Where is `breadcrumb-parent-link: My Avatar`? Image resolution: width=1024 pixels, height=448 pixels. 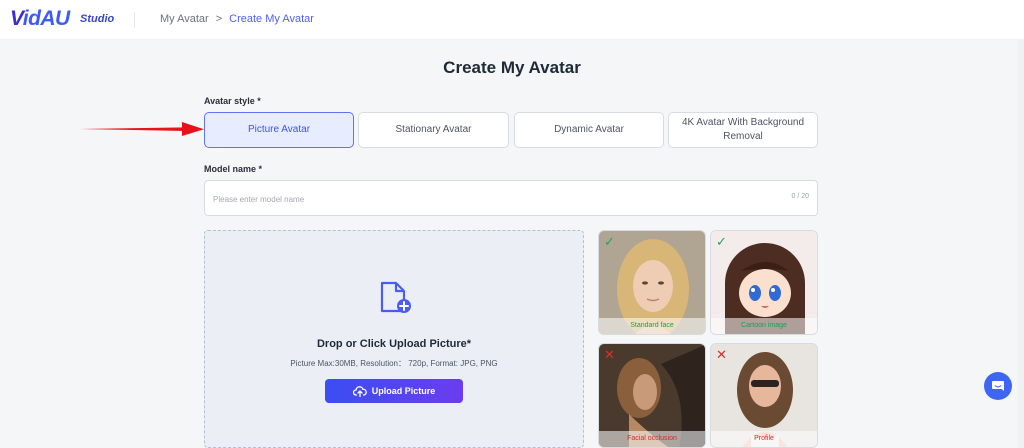
breadcrumb-parent-link: My Avatar is located at coordinates (184, 19).